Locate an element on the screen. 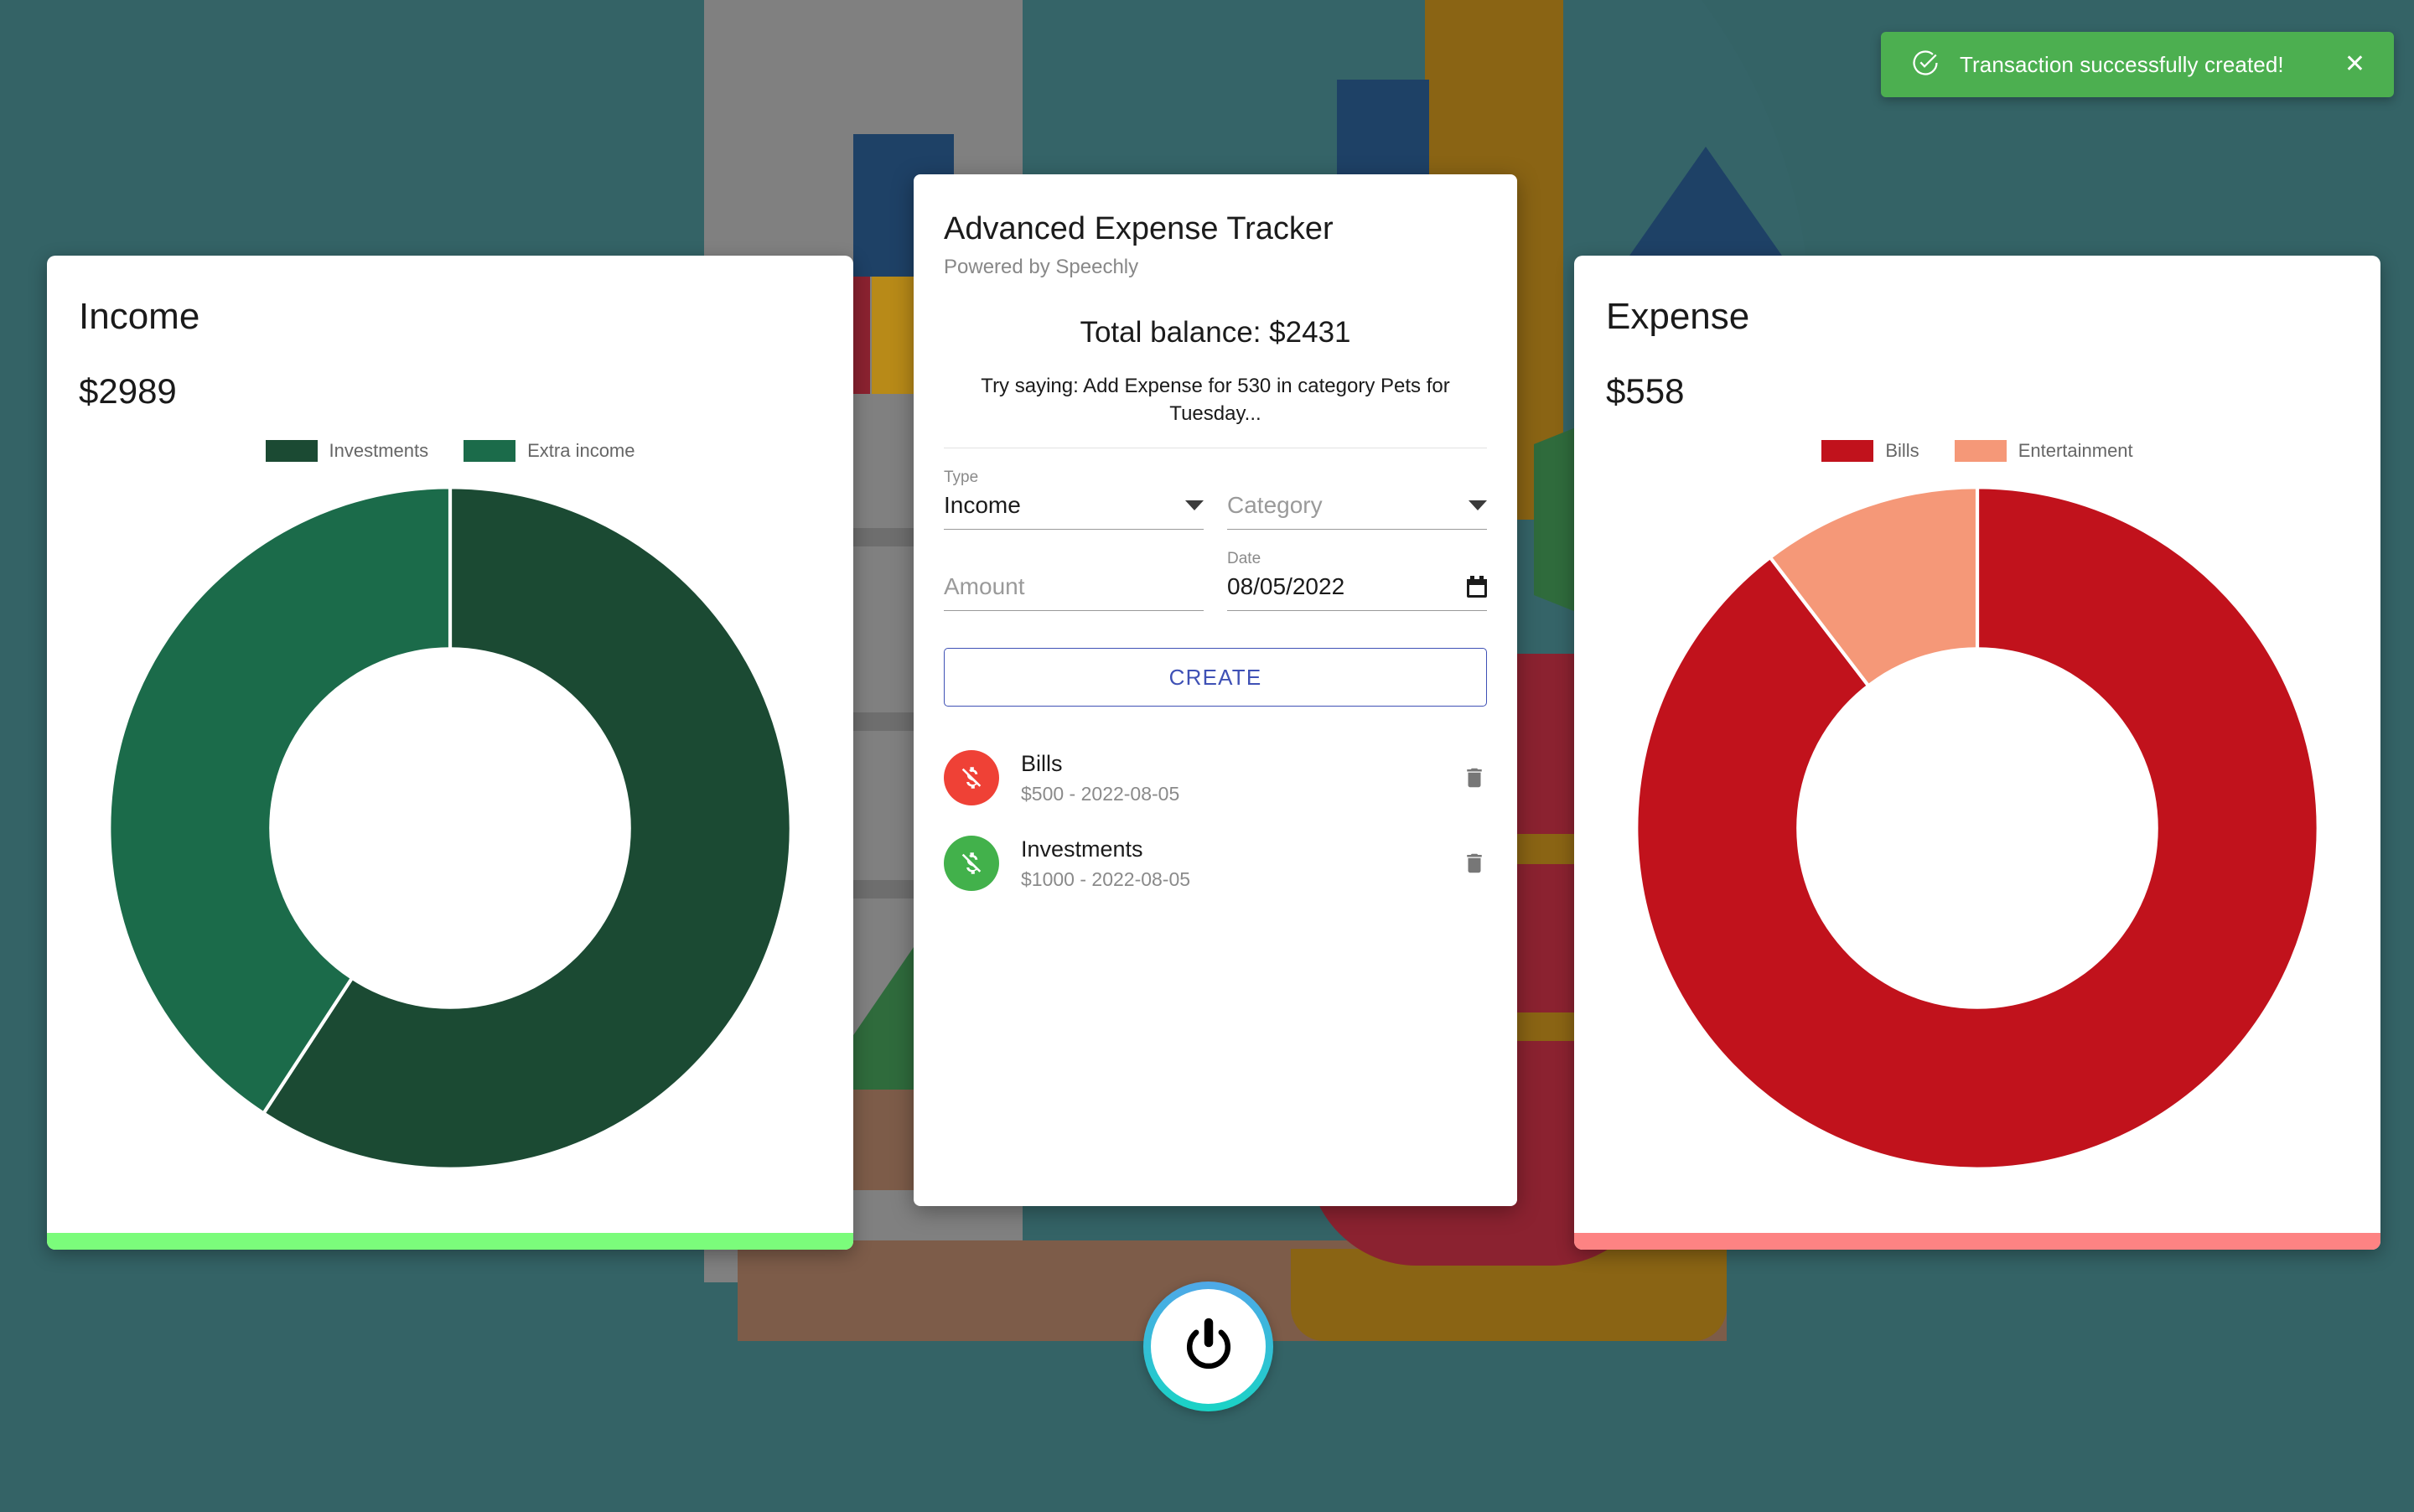 Image resolution: width=2414 pixels, height=1512 pixels. legend-item: Extra income is located at coordinates (550, 451).